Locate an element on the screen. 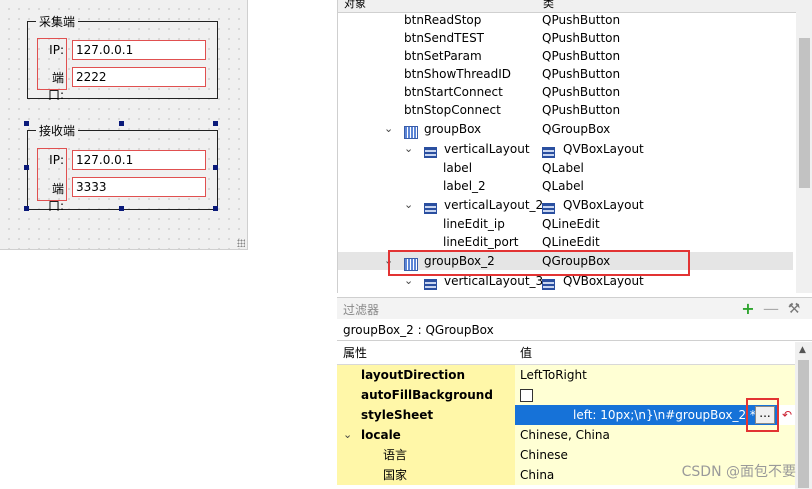  tree-row: lineEdit_port QLineEdit is located at coordinates (565, 242).